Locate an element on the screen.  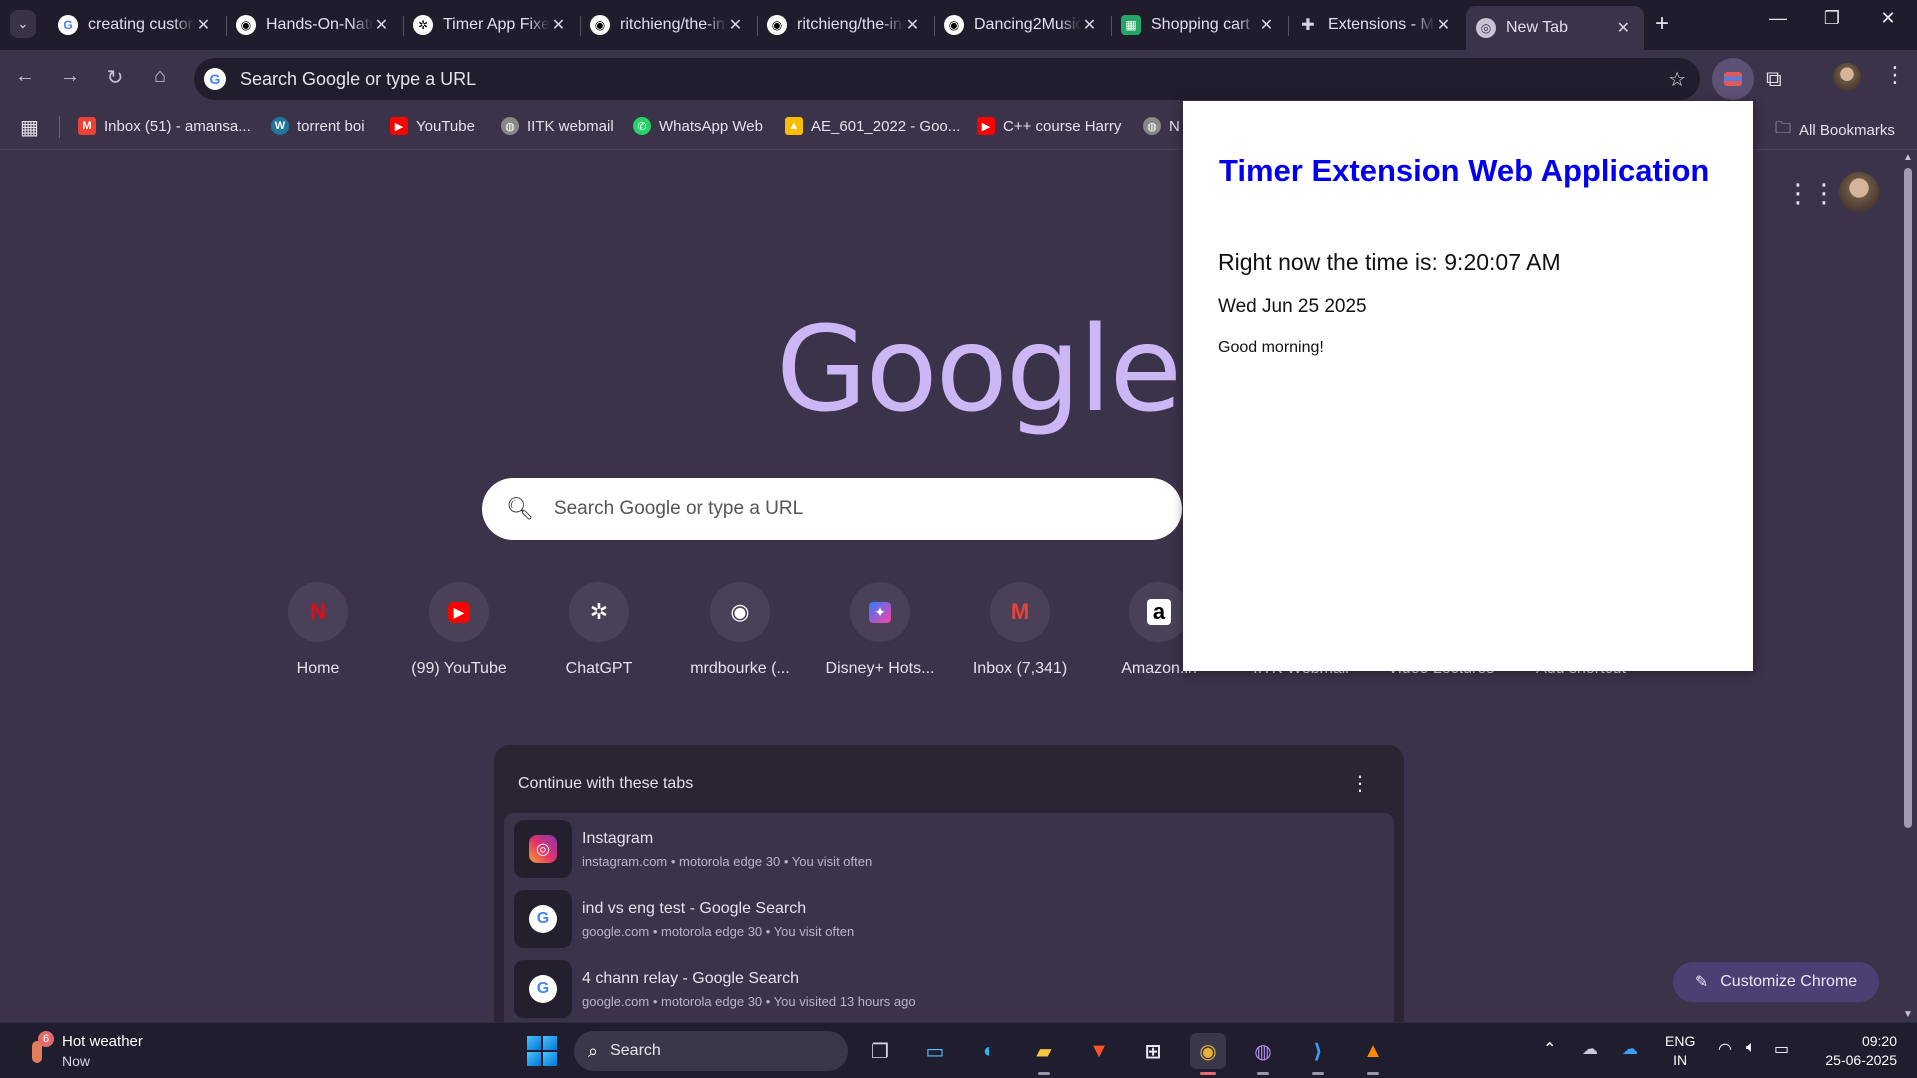
more-options-icon: ⋮ is located at coordinates (1360, 783).